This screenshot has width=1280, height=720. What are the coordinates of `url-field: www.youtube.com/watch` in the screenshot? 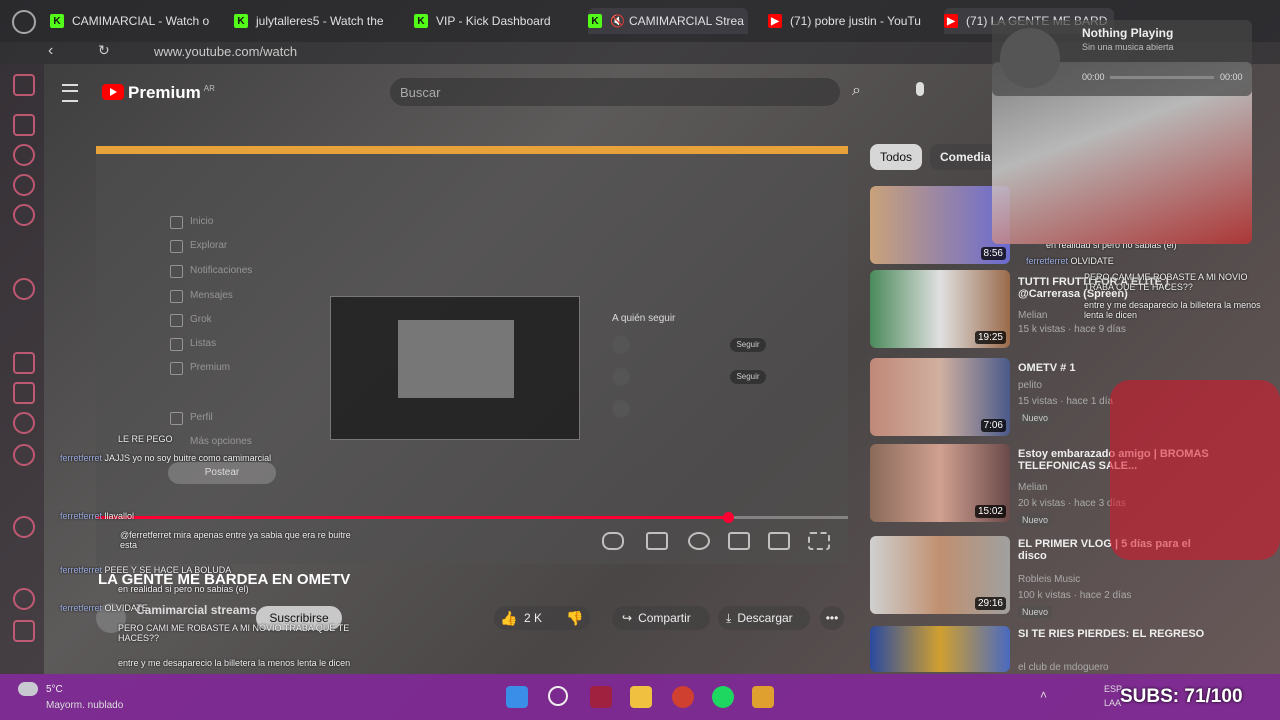 It's located at (225, 51).